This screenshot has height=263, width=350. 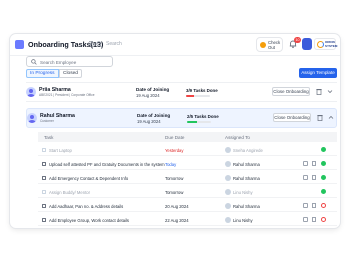 I want to click on employee-search-placeholder: Search Employee, so click(x=58, y=62).